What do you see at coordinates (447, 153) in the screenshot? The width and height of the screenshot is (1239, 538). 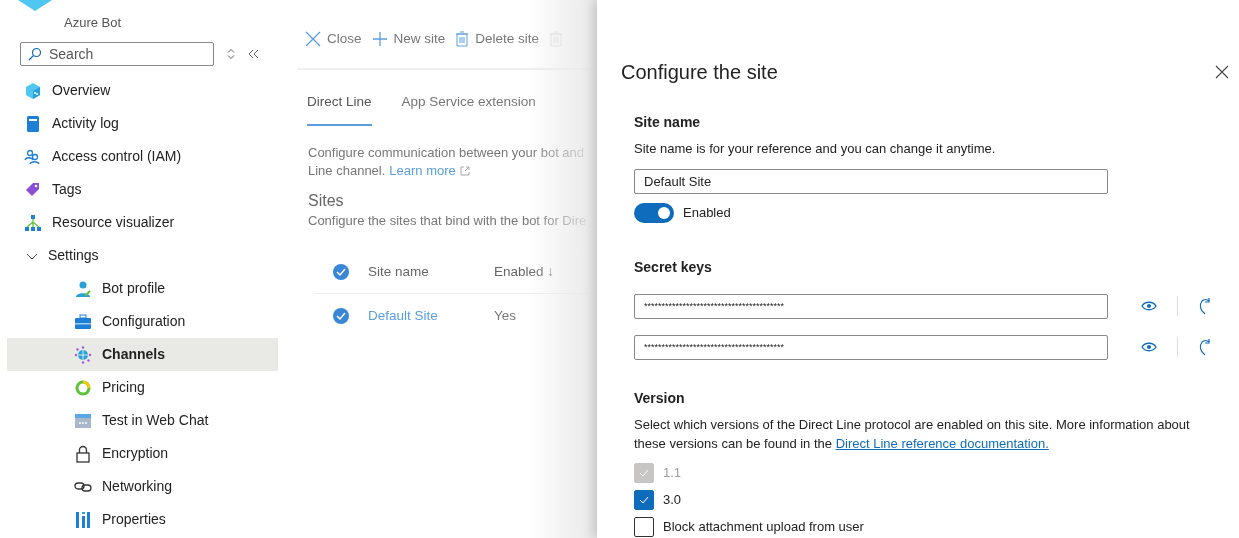 I see `description: Configure communication between your bot and` at bounding box center [447, 153].